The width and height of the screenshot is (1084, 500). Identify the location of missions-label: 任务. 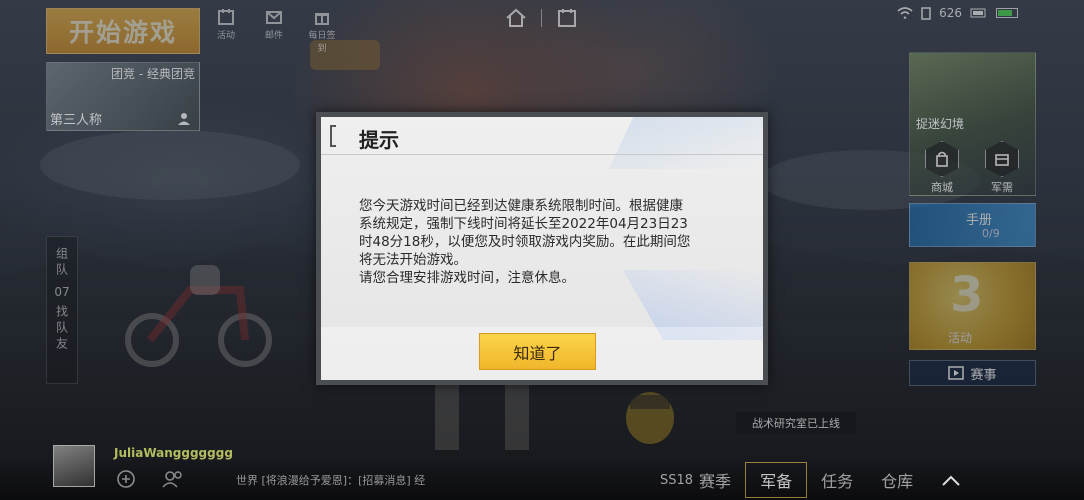
(837, 481).